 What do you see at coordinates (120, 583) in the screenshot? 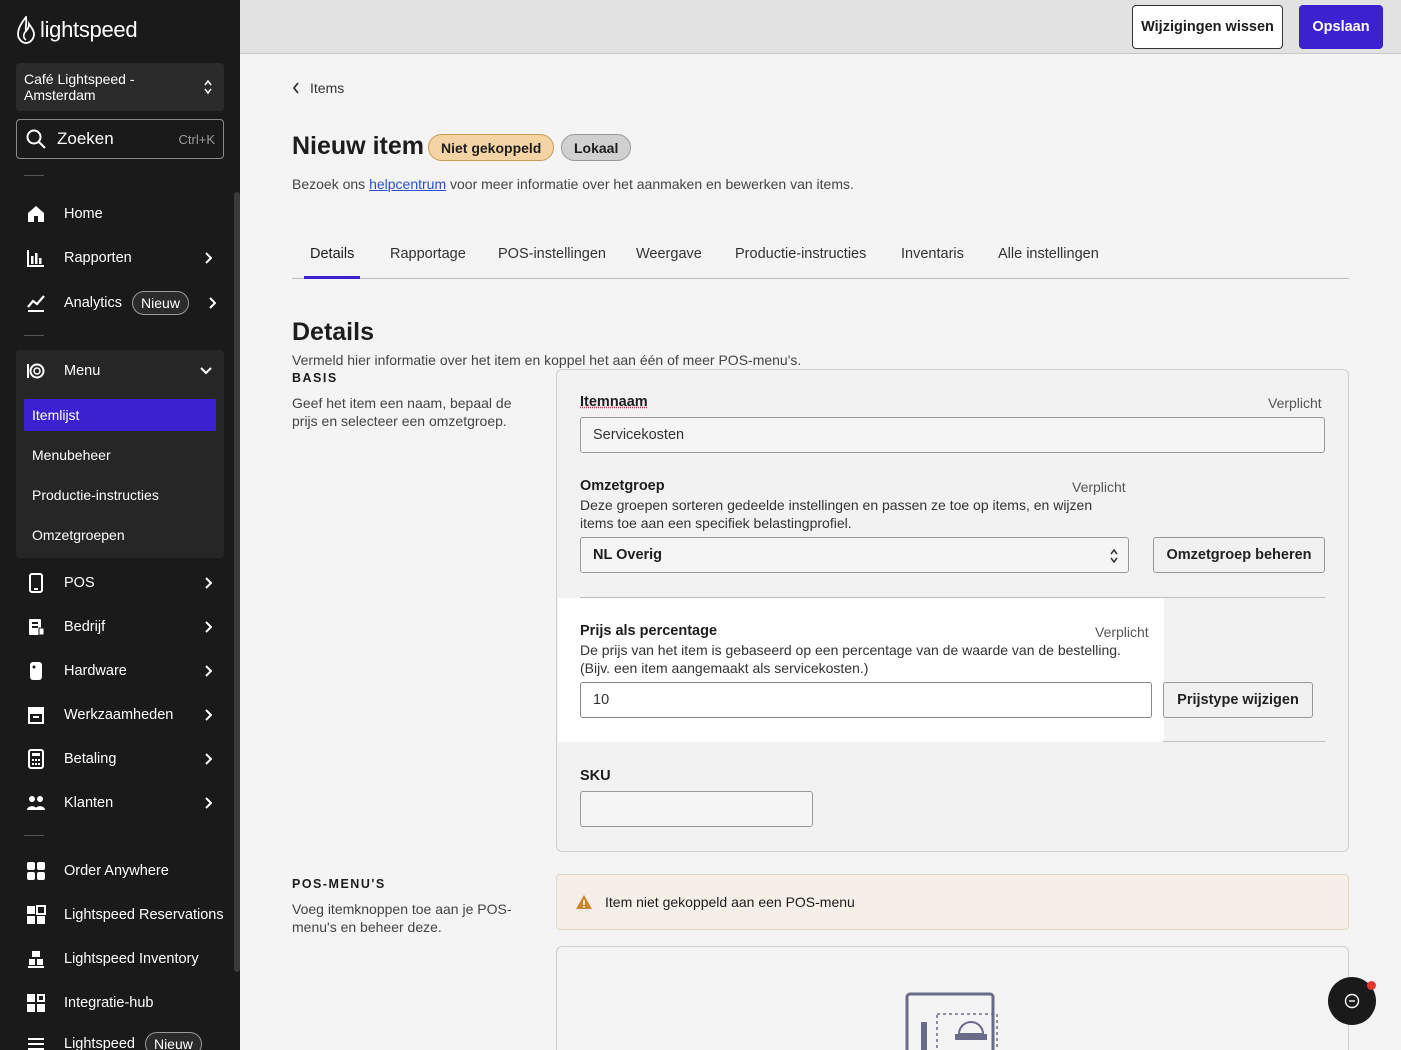
I see `nav-pos: POS` at bounding box center [120, 583].